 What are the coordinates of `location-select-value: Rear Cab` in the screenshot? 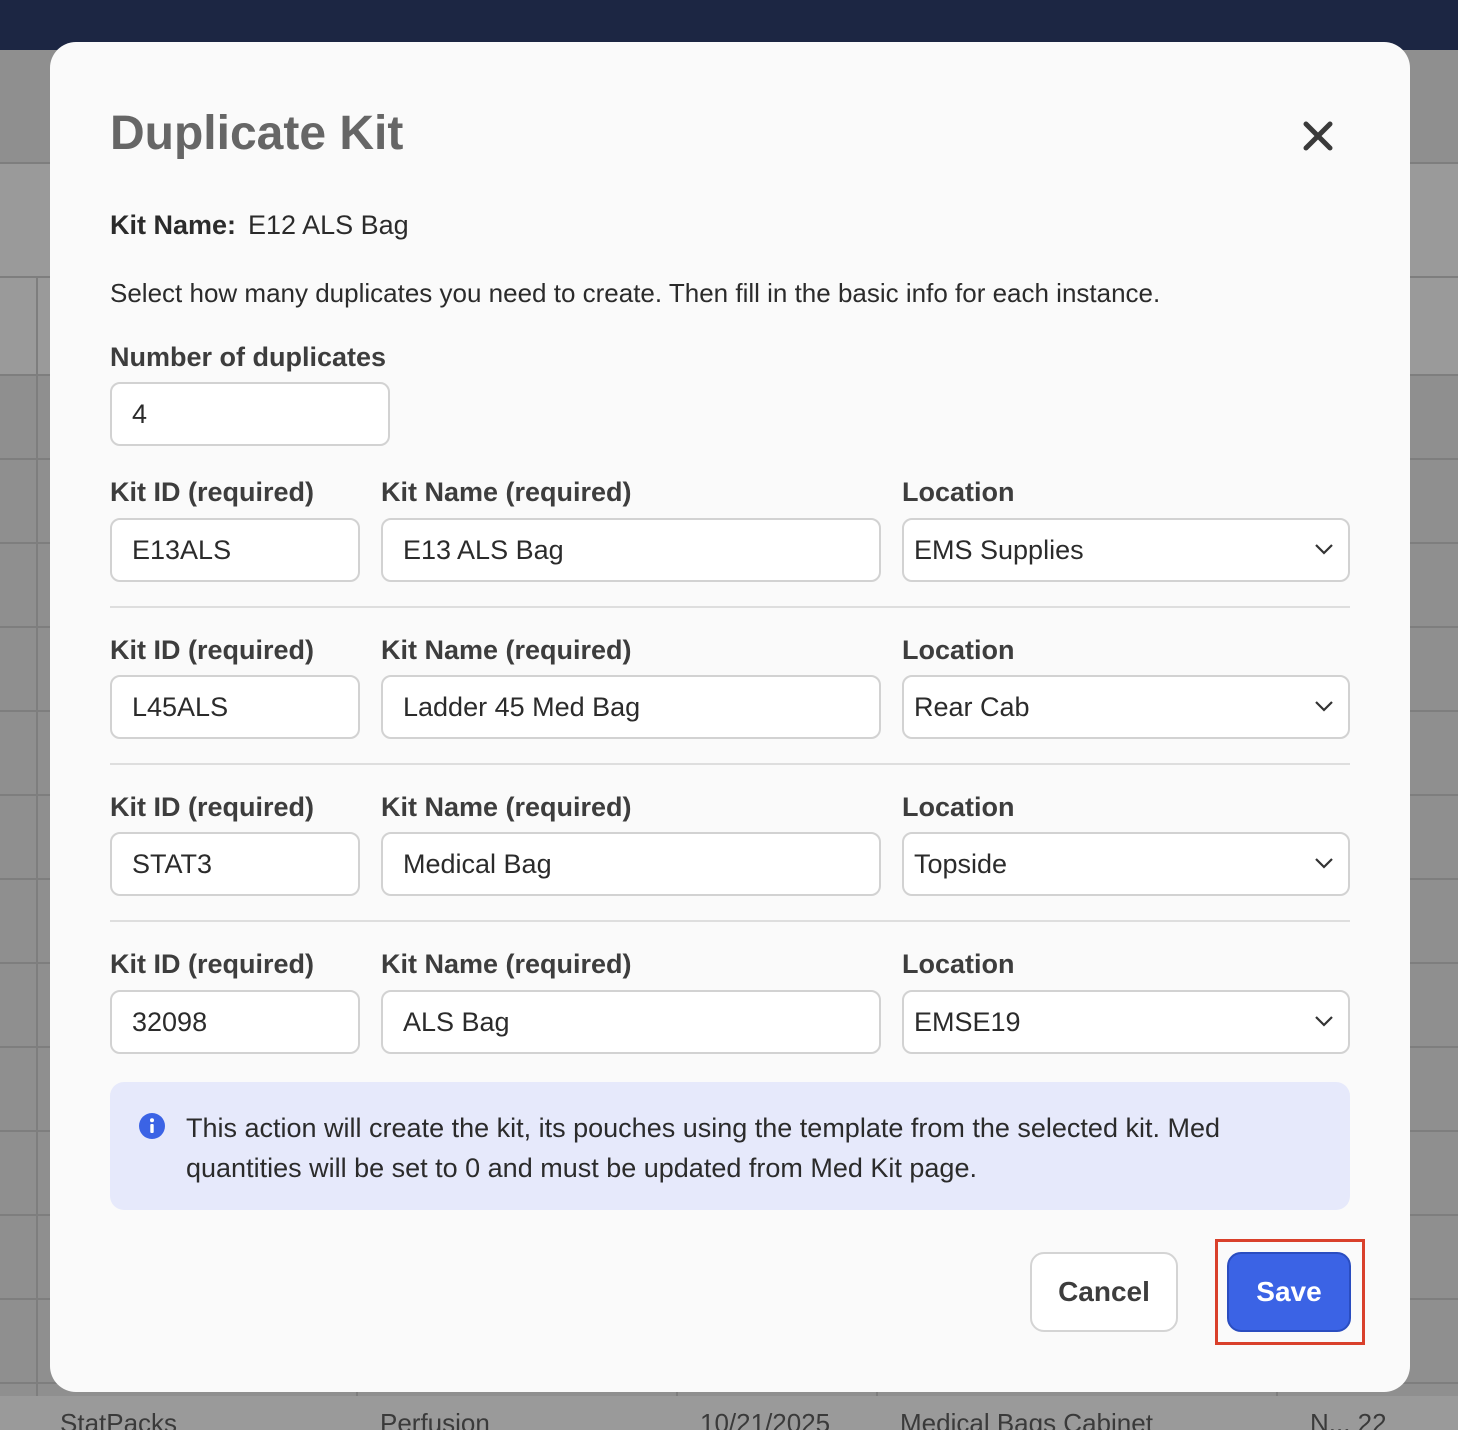 It's located at (972, 706).